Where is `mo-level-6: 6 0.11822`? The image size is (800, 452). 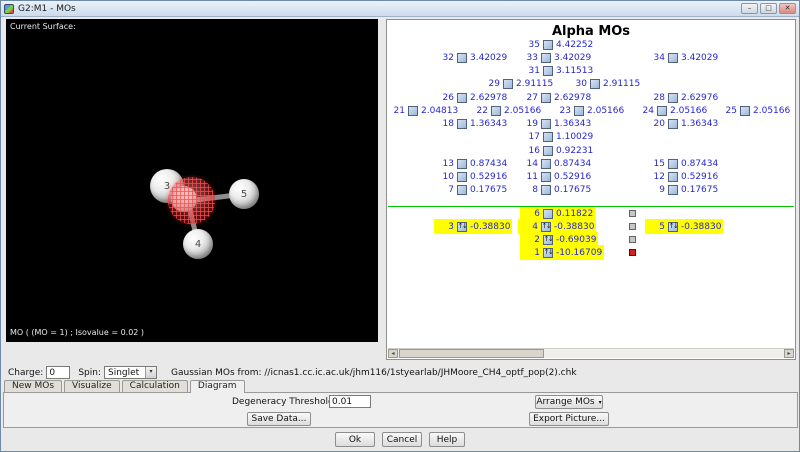 mo-level-6: 6 0.11822 is located at coordinates (558, 213).